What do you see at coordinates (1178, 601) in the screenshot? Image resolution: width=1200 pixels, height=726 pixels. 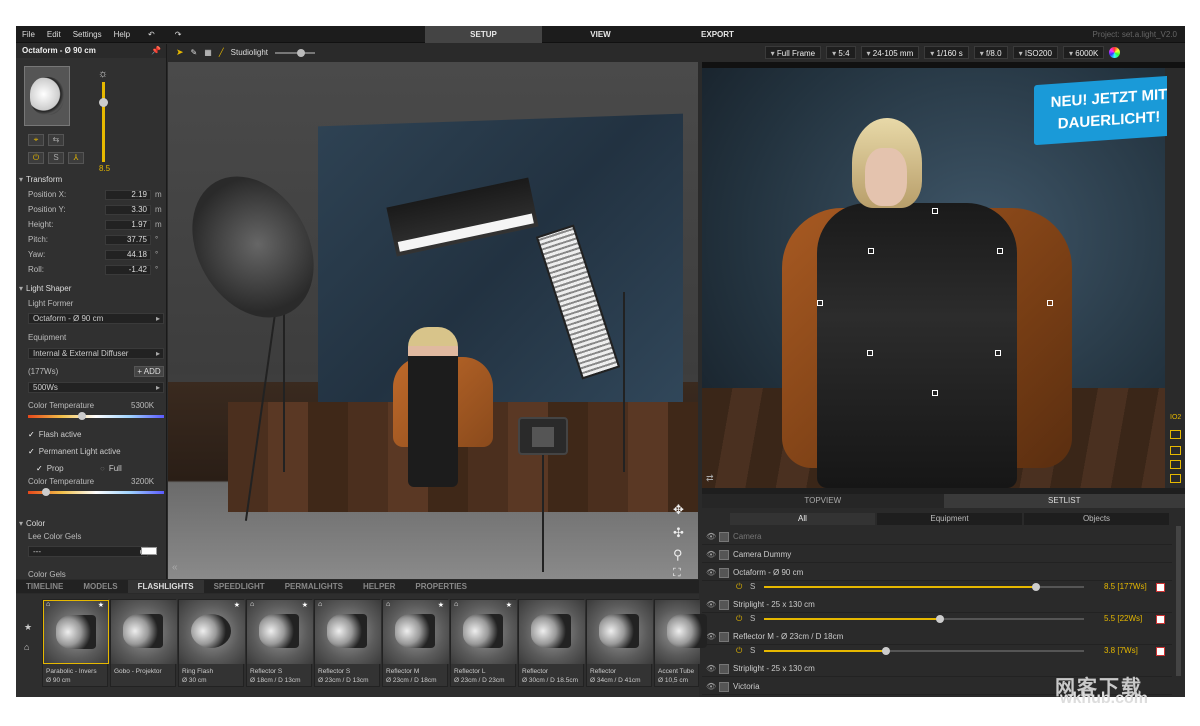 I see `setlist-scrollbar` at bounding box center [1178, 601].